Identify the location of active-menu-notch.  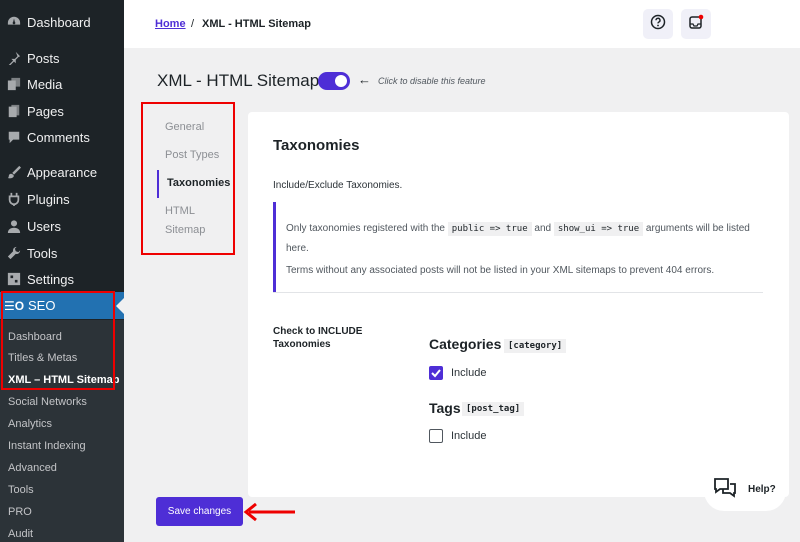
(120, 306).